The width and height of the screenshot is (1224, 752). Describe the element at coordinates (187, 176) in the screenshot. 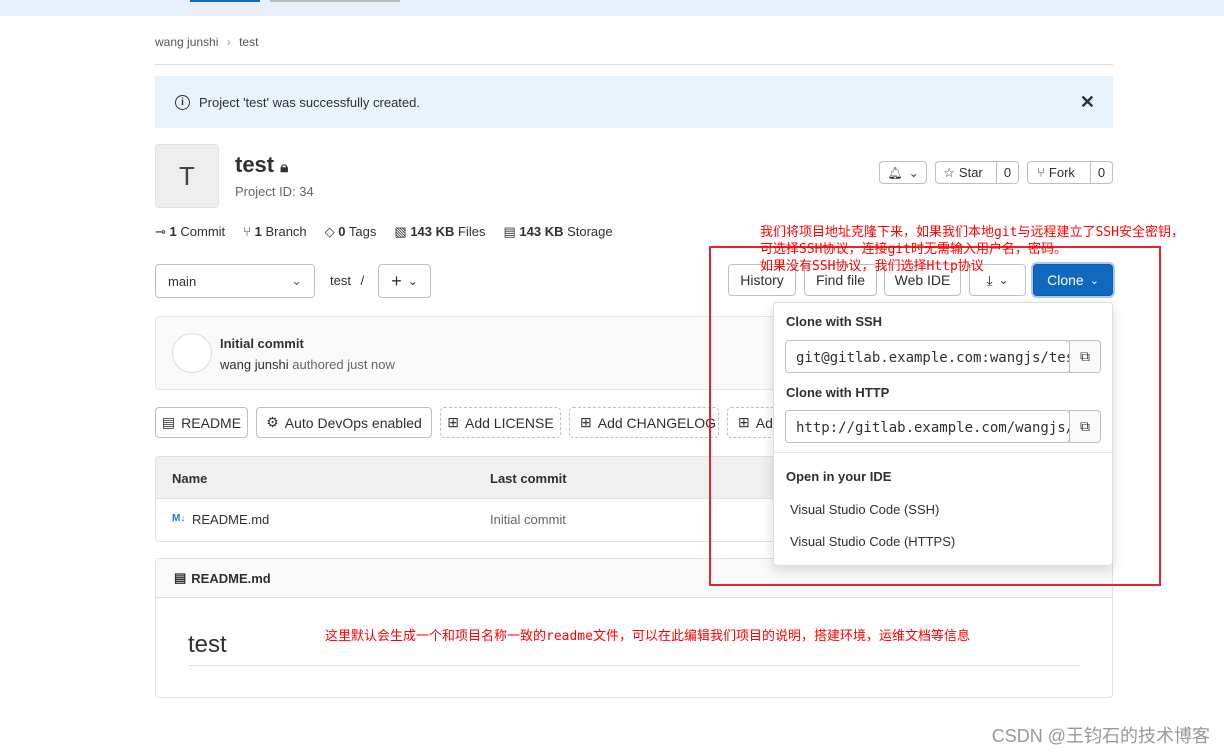

I see `project-avatar: T` at that location.